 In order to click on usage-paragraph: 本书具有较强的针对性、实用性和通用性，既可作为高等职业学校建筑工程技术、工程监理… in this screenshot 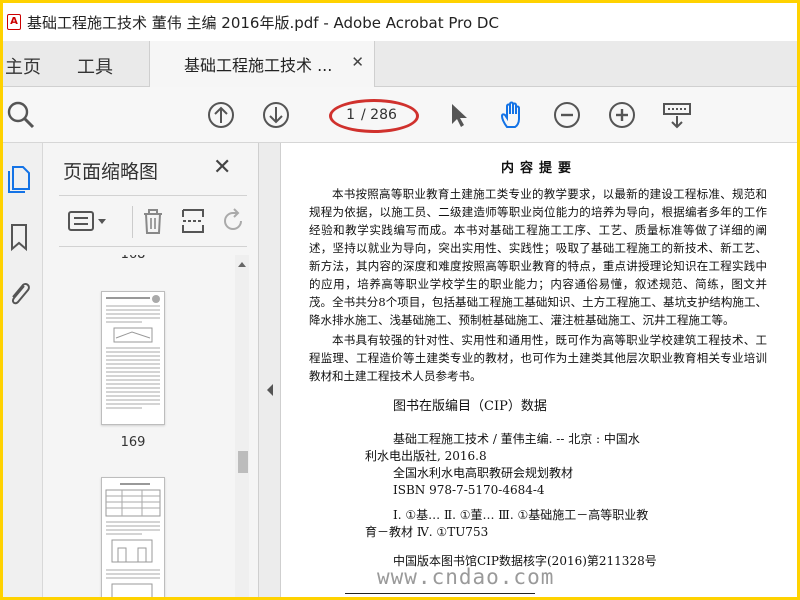, I will do `click(538, 358)`.